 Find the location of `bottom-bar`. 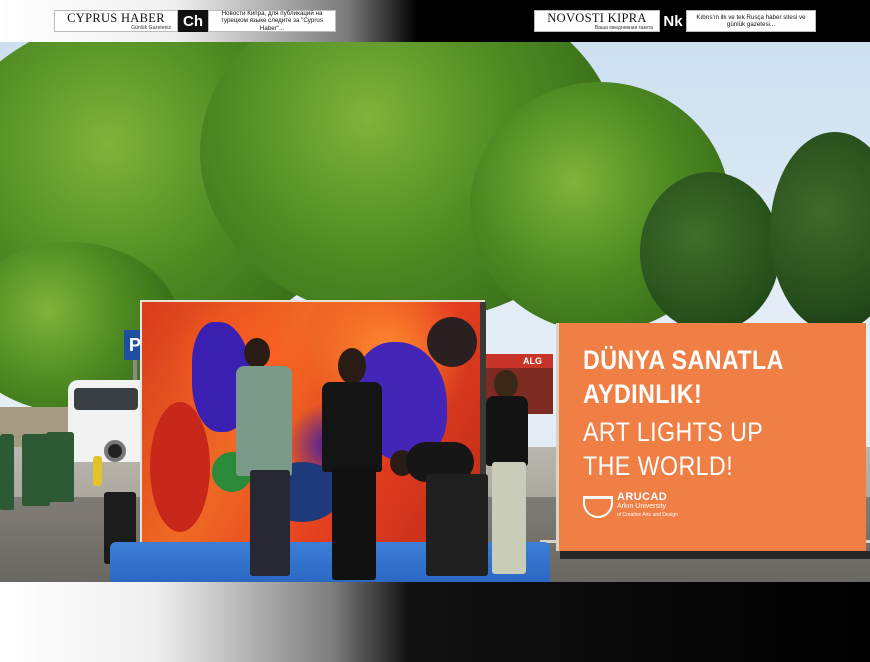

bottom-bar is located at coordinates (435, 622).